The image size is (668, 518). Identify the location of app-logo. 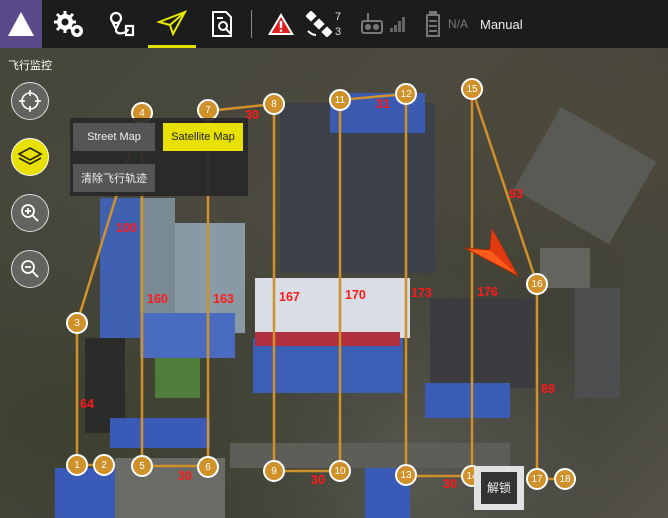
(21, 24).